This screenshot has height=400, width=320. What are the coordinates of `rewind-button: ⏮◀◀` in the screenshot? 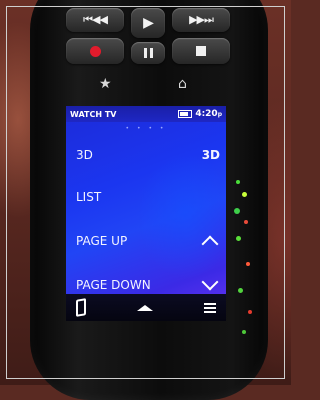 It's located at (95, 20).